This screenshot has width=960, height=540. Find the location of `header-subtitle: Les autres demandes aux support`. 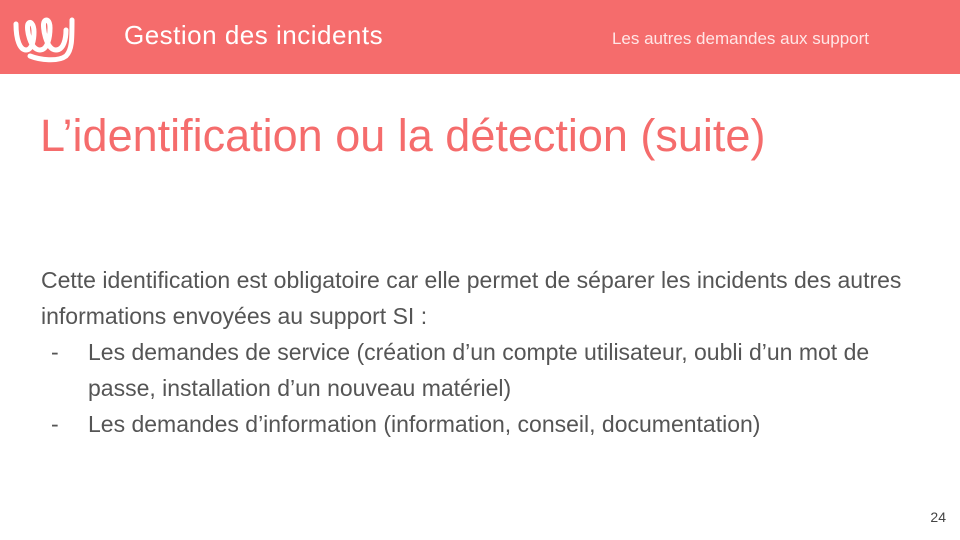

header-subtitle: Les autres demandes aux support is located at coordinates (740, 38).